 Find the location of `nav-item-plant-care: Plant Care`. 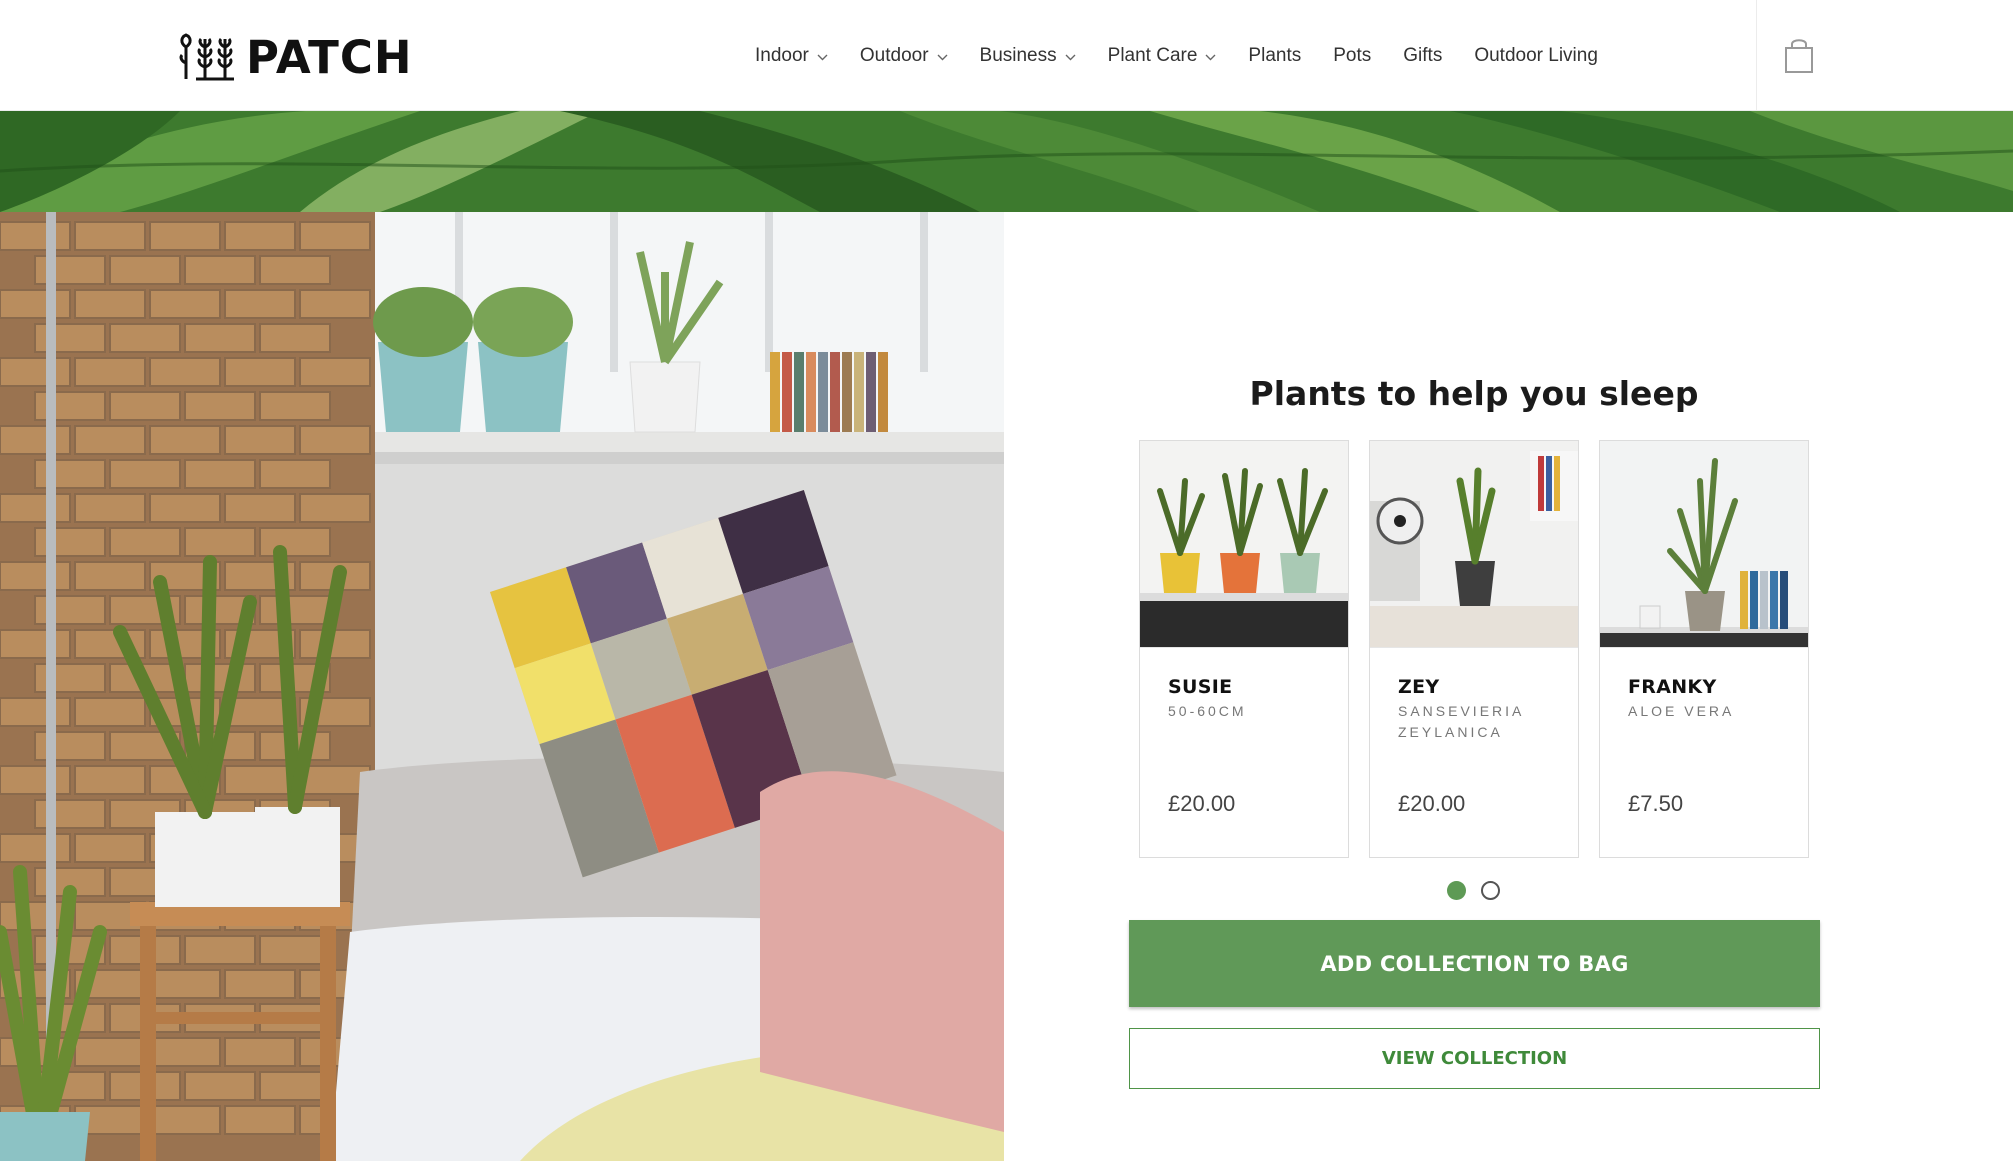

nav-item-plant-care: Plant Care is located at coordinates (1162, 56).